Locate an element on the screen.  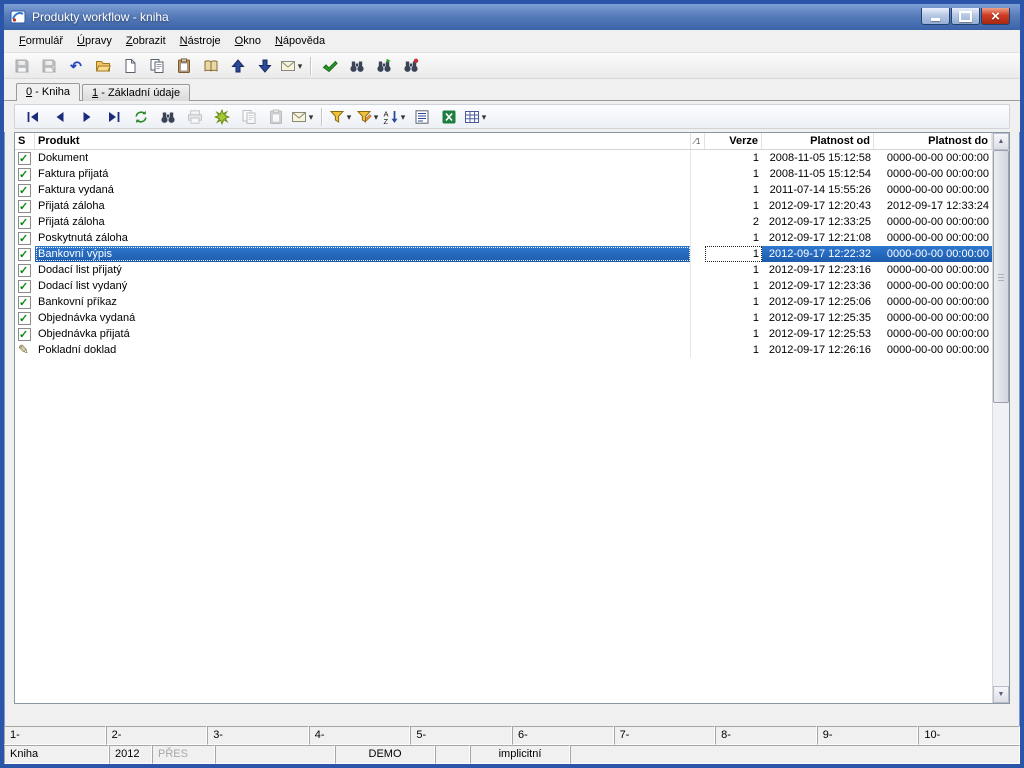
run-button is located at coordinates (330, 66).